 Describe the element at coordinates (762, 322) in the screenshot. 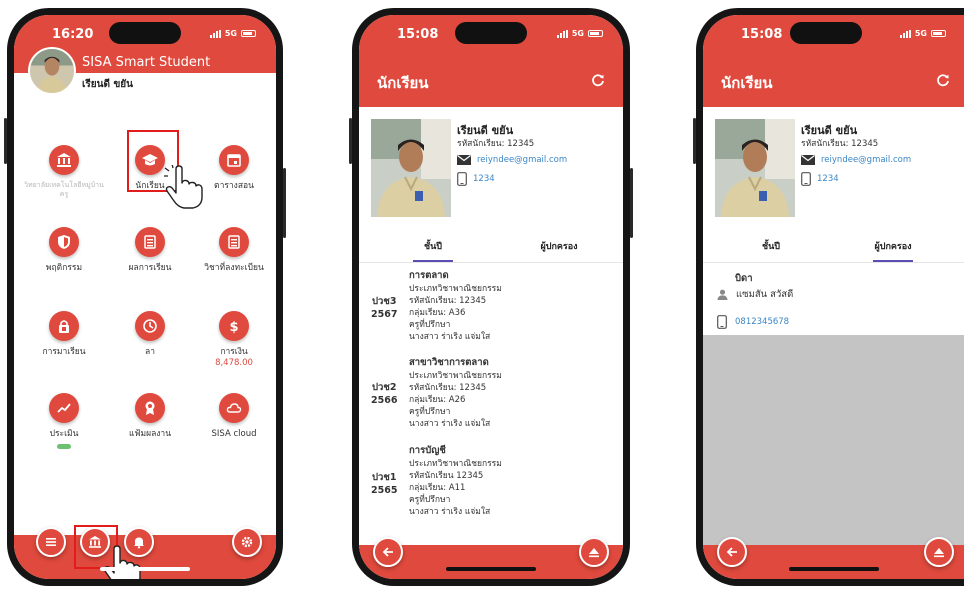

I see `guardian-phone: 0812345678` at that location.